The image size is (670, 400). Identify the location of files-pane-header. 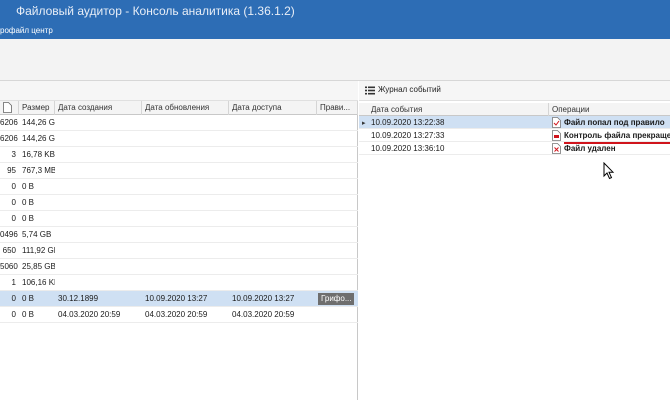
(179, 91).